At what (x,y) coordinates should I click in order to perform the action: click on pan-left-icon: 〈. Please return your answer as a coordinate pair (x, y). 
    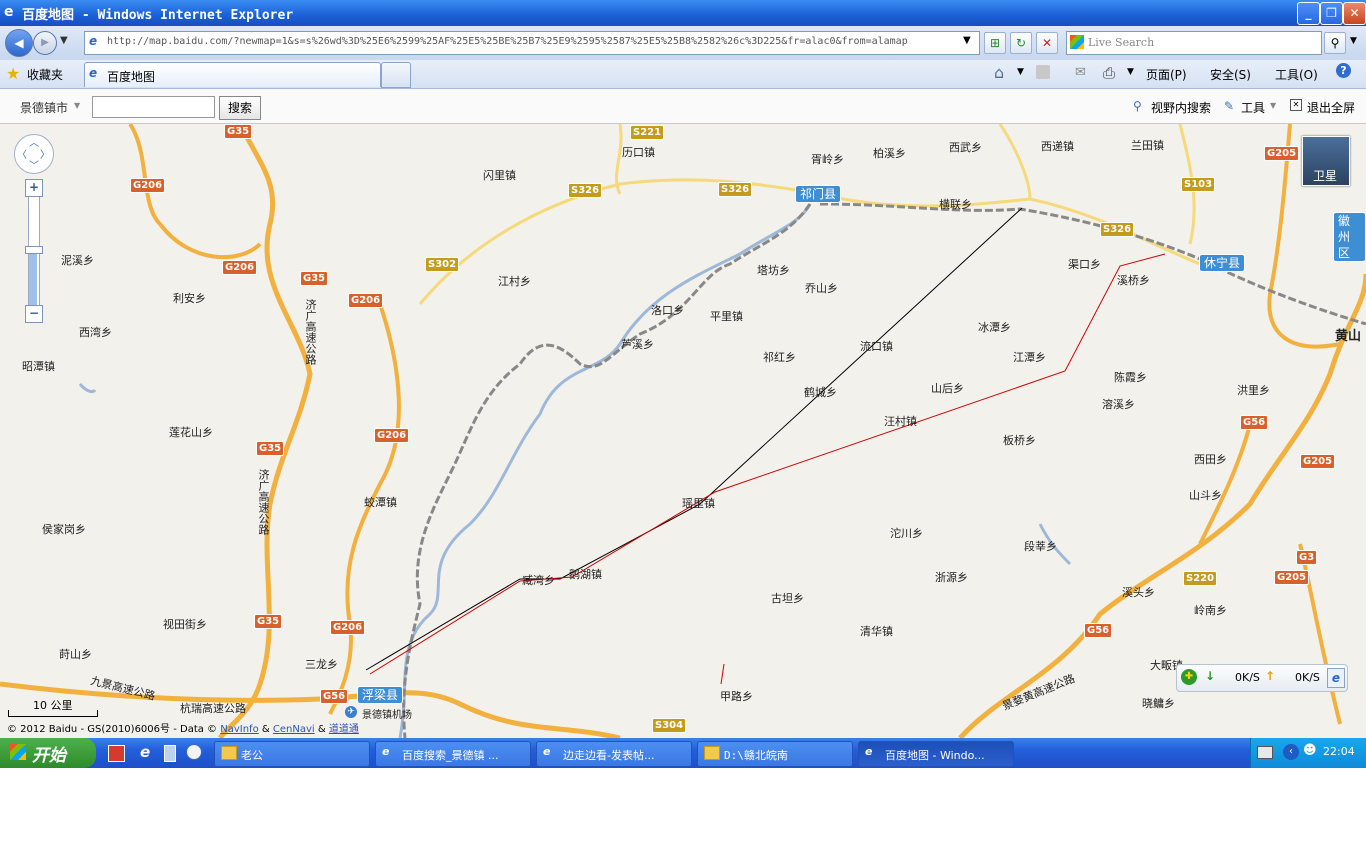
    Looking at the image, I should click on (22, 153).